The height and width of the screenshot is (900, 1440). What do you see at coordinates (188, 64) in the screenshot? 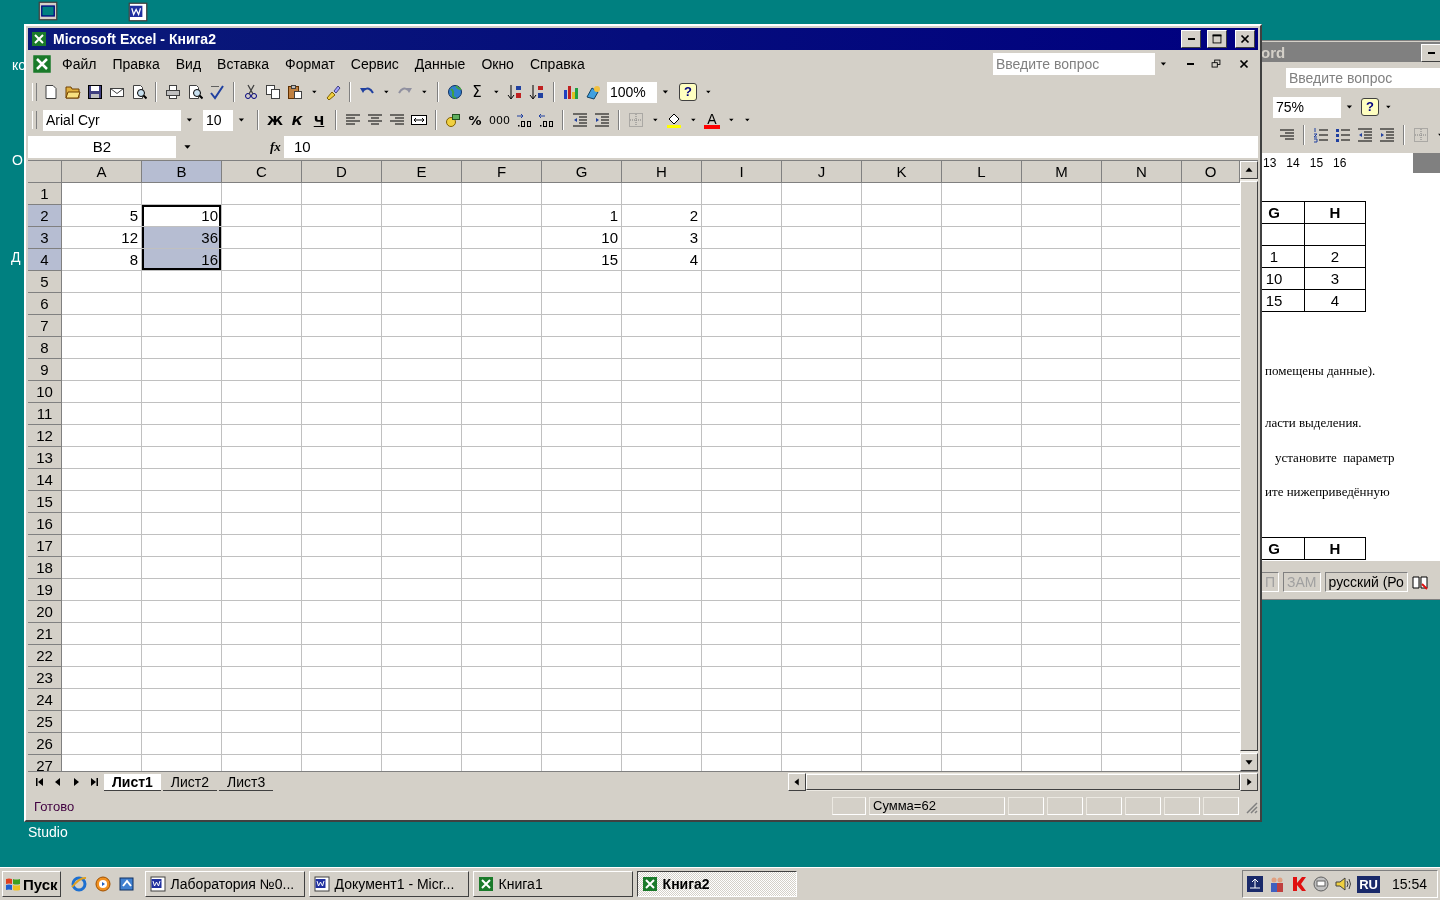
I see `menu-item: Вид` at bounding box center [188, 64].